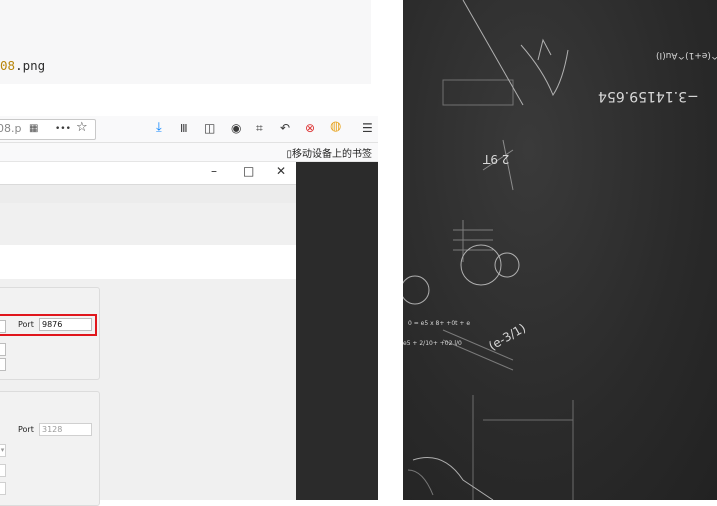  I want to click on math-line-2: e5 + 2/10+ +02 l/0, so click(432, 343).